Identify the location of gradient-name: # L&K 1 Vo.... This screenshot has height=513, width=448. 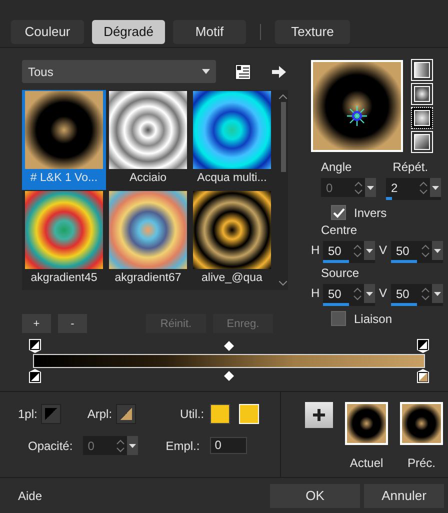
(64, 178).